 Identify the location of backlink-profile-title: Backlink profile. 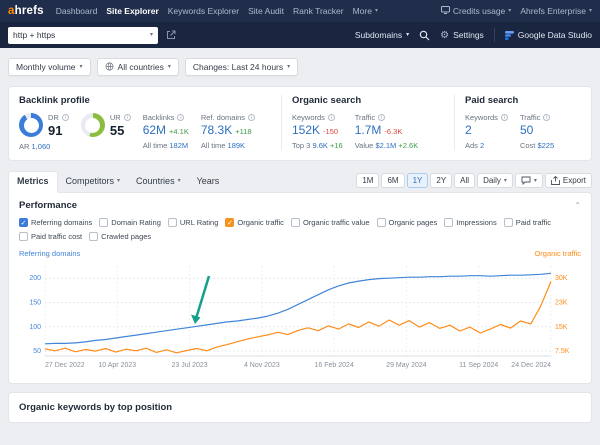
(54, 100).